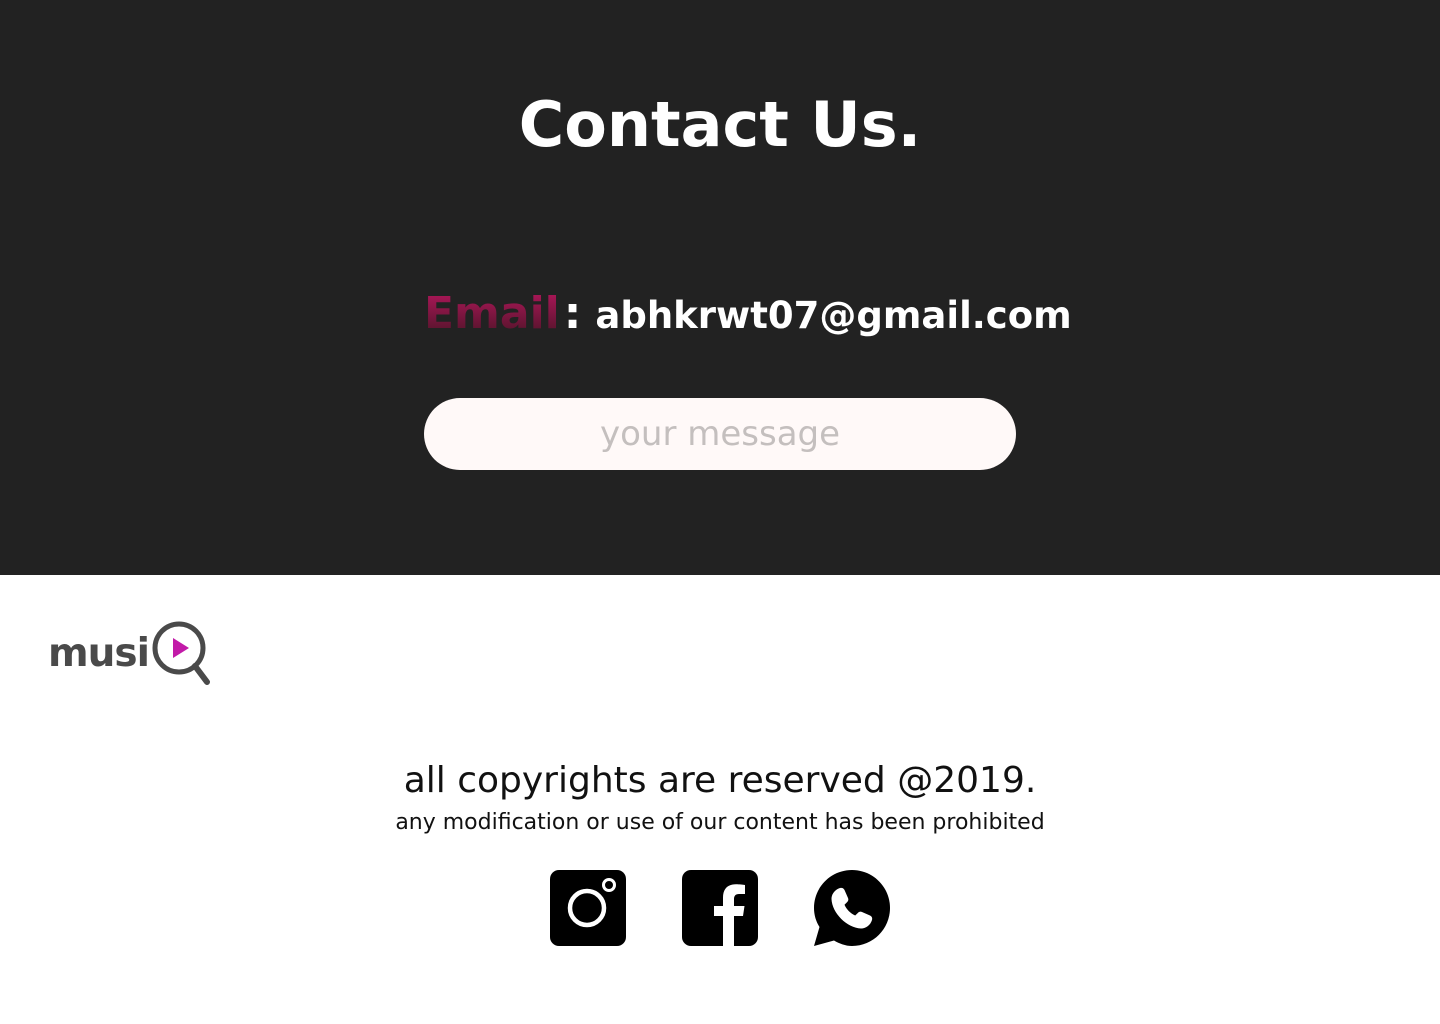  I want to click on contact-title: Contact Us., so click(720, 124).